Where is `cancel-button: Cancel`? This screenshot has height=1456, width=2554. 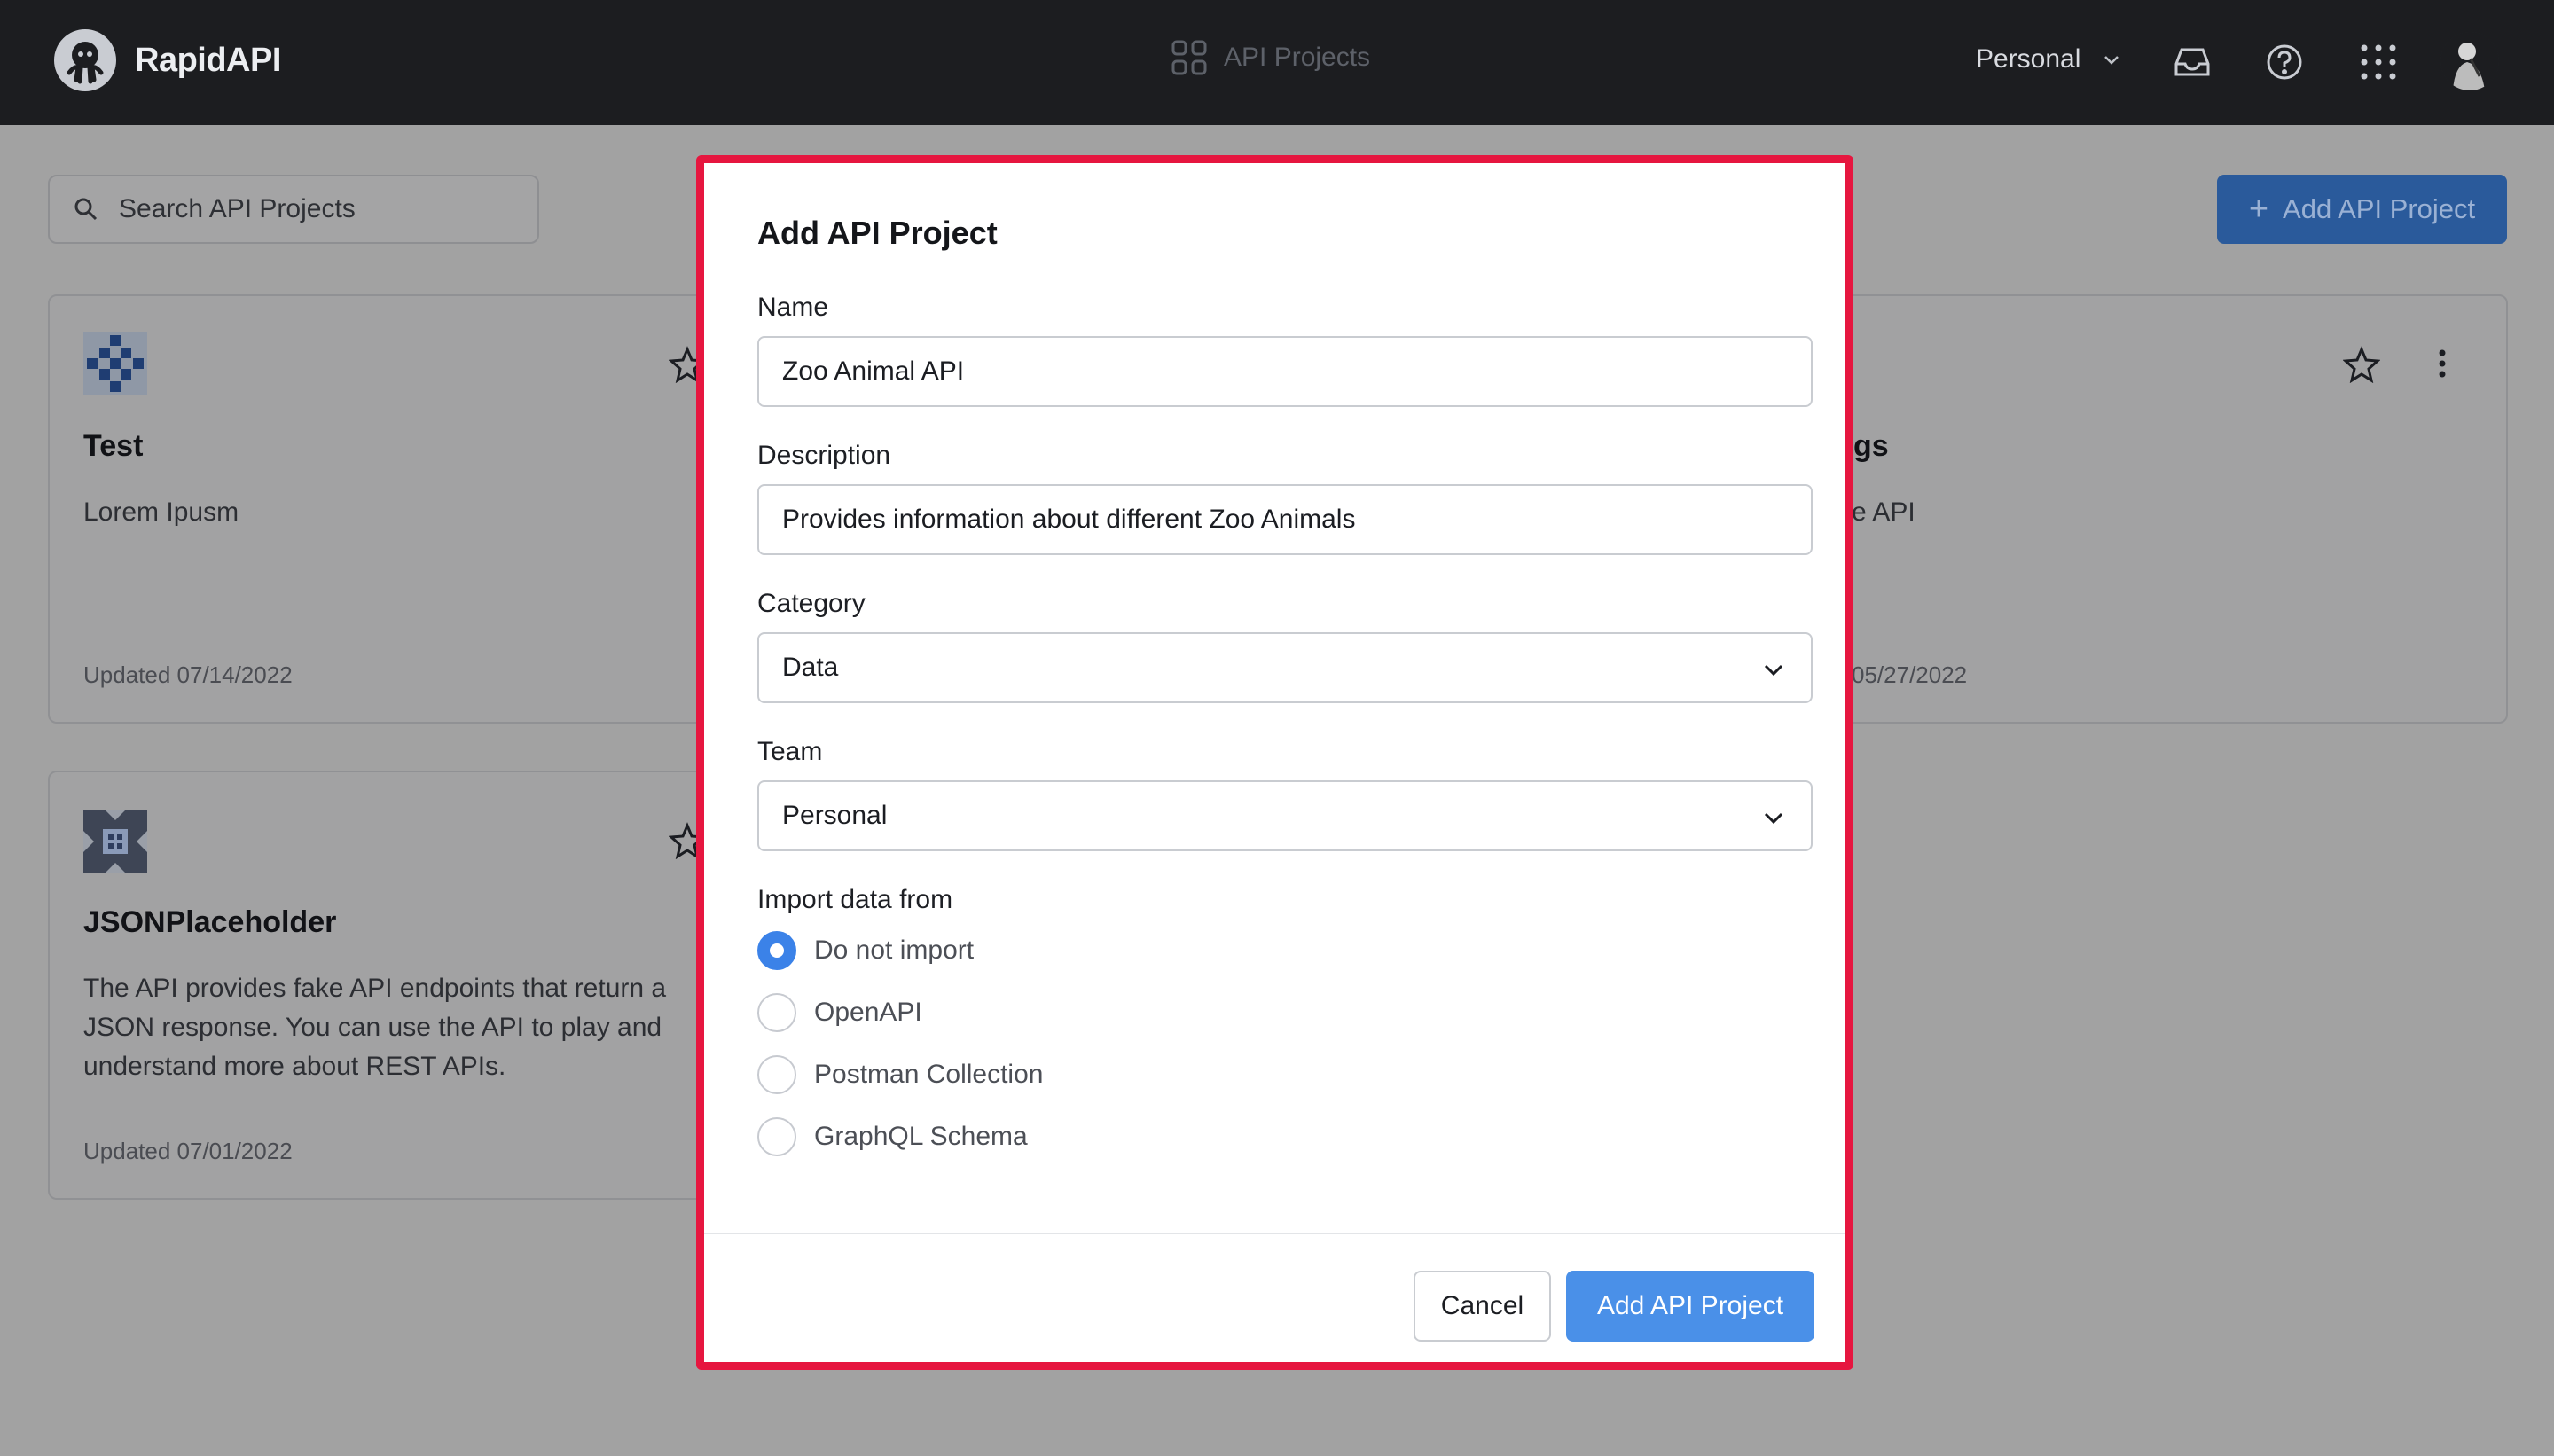 cancel-button: Cancel is located at coordinates (1482, 1306).